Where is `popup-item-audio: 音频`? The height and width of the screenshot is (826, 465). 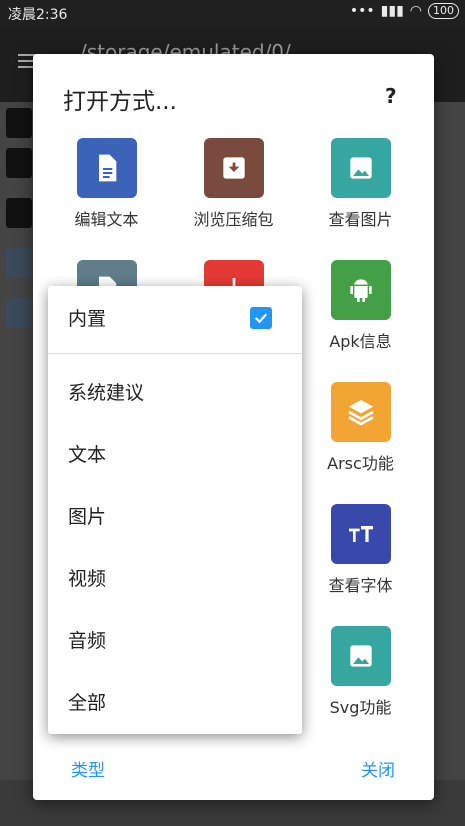
popup-item-audio: 音频 is located at coordinates (175, 639).